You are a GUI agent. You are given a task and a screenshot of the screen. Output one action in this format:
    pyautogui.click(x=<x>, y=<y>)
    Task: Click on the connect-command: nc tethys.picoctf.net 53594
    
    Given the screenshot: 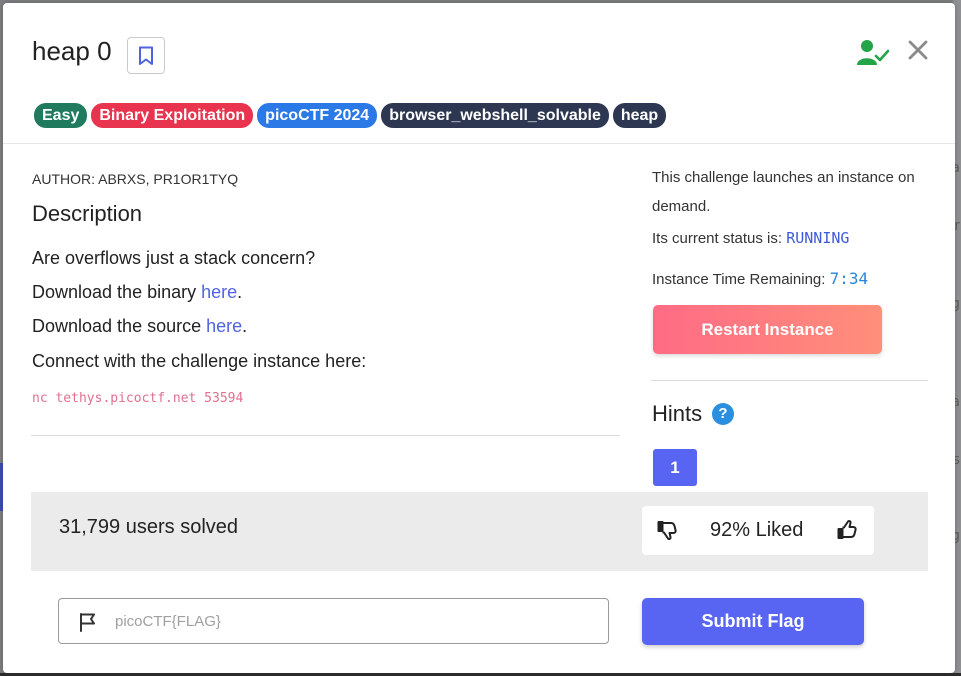 What is the action you would take?
    pyautogui.click(x=138, y=398)
    